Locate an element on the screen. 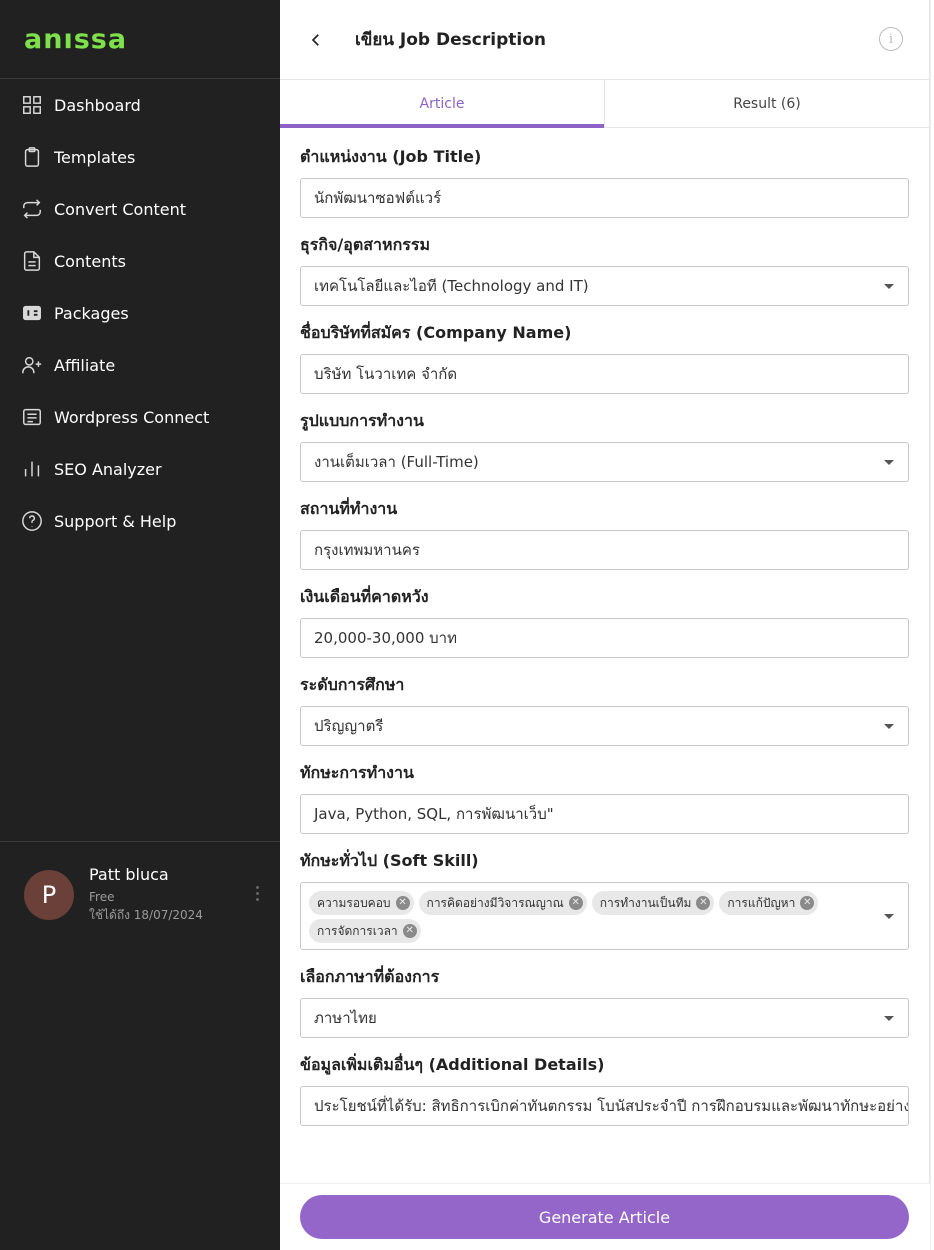 The image size is (934, 1250). bar-chart-icon is located at coordinates (32, 469).